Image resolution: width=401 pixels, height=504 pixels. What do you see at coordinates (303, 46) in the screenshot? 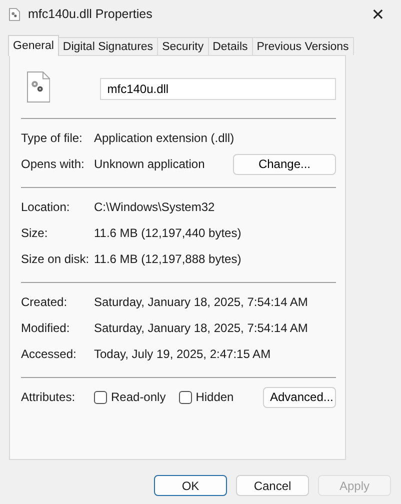
I see `tab: Previous Versions` at bounding box center [303, 46].